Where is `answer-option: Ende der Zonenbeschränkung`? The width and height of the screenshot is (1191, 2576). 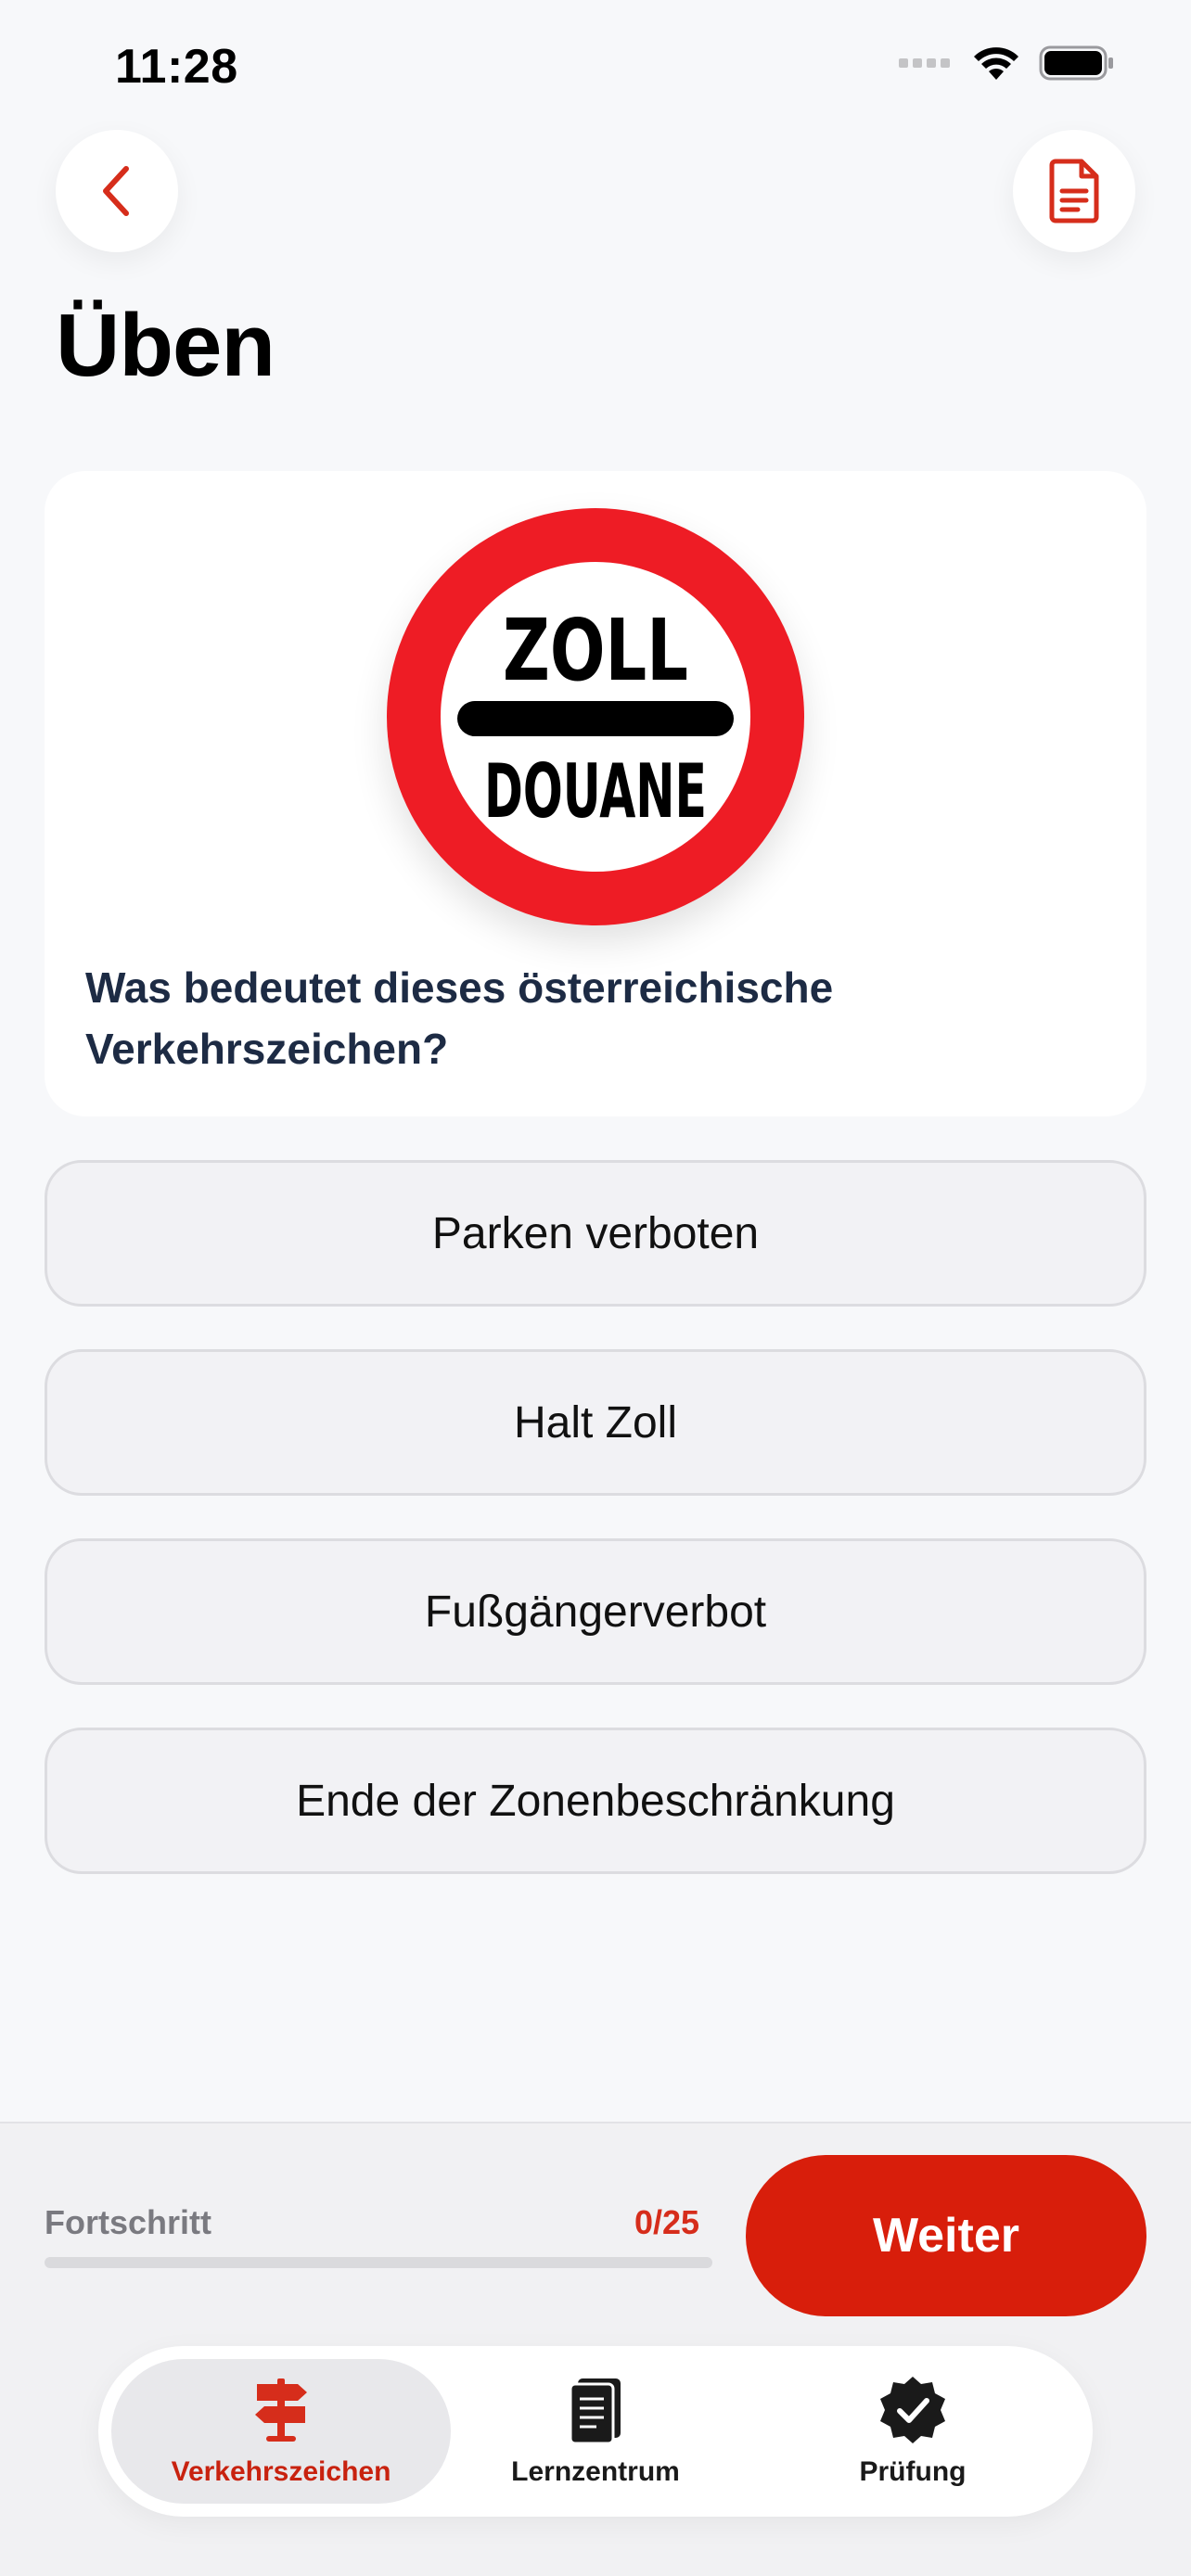 answer-option: Ende der Zonenbeschränkung is located at coordinates (595, 1801).